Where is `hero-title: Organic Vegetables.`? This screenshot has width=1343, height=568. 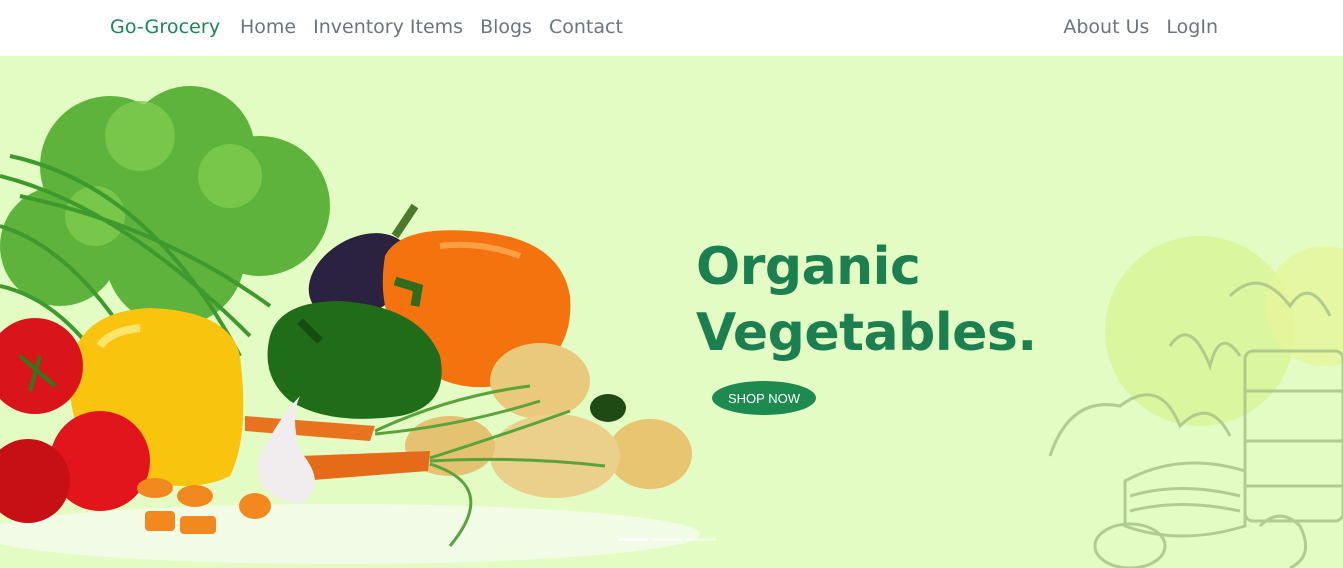
hero-title: Organic Vegetables. is located at coordinates (866, 300).